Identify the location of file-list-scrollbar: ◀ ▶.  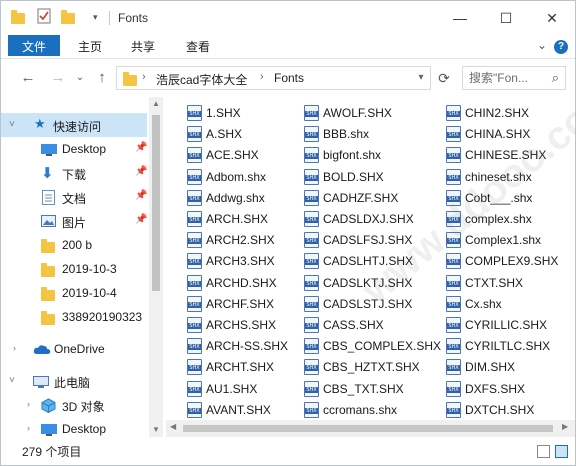
(370, 428).